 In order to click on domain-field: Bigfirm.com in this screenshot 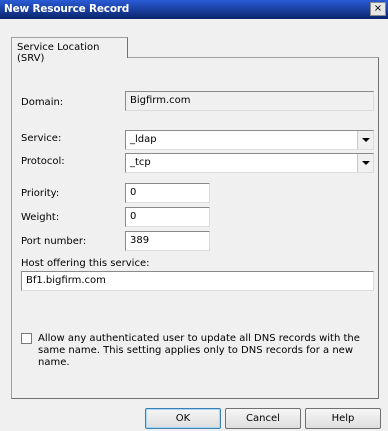, I will do `click(249, 101)`.